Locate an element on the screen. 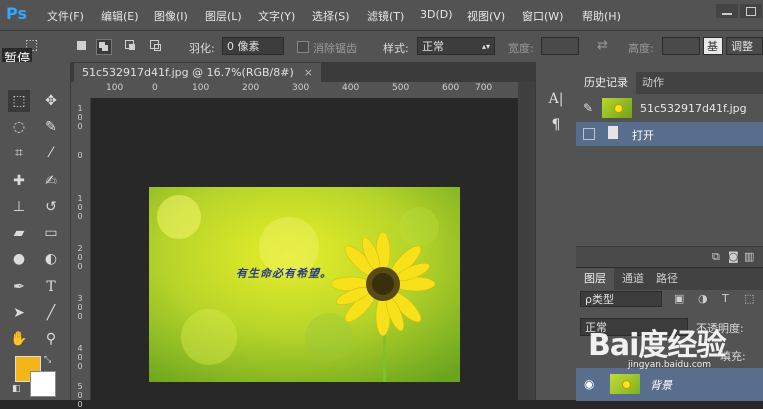 This screenshot has width=763, height=409. healing-icon: ✚ is located at coordinates (19, 181).